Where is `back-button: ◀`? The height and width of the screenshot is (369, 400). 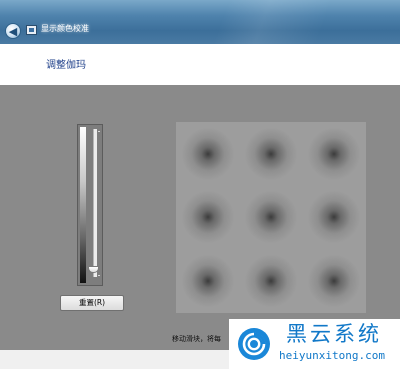
back-button: ◀ is located at coordinates (13, 31).